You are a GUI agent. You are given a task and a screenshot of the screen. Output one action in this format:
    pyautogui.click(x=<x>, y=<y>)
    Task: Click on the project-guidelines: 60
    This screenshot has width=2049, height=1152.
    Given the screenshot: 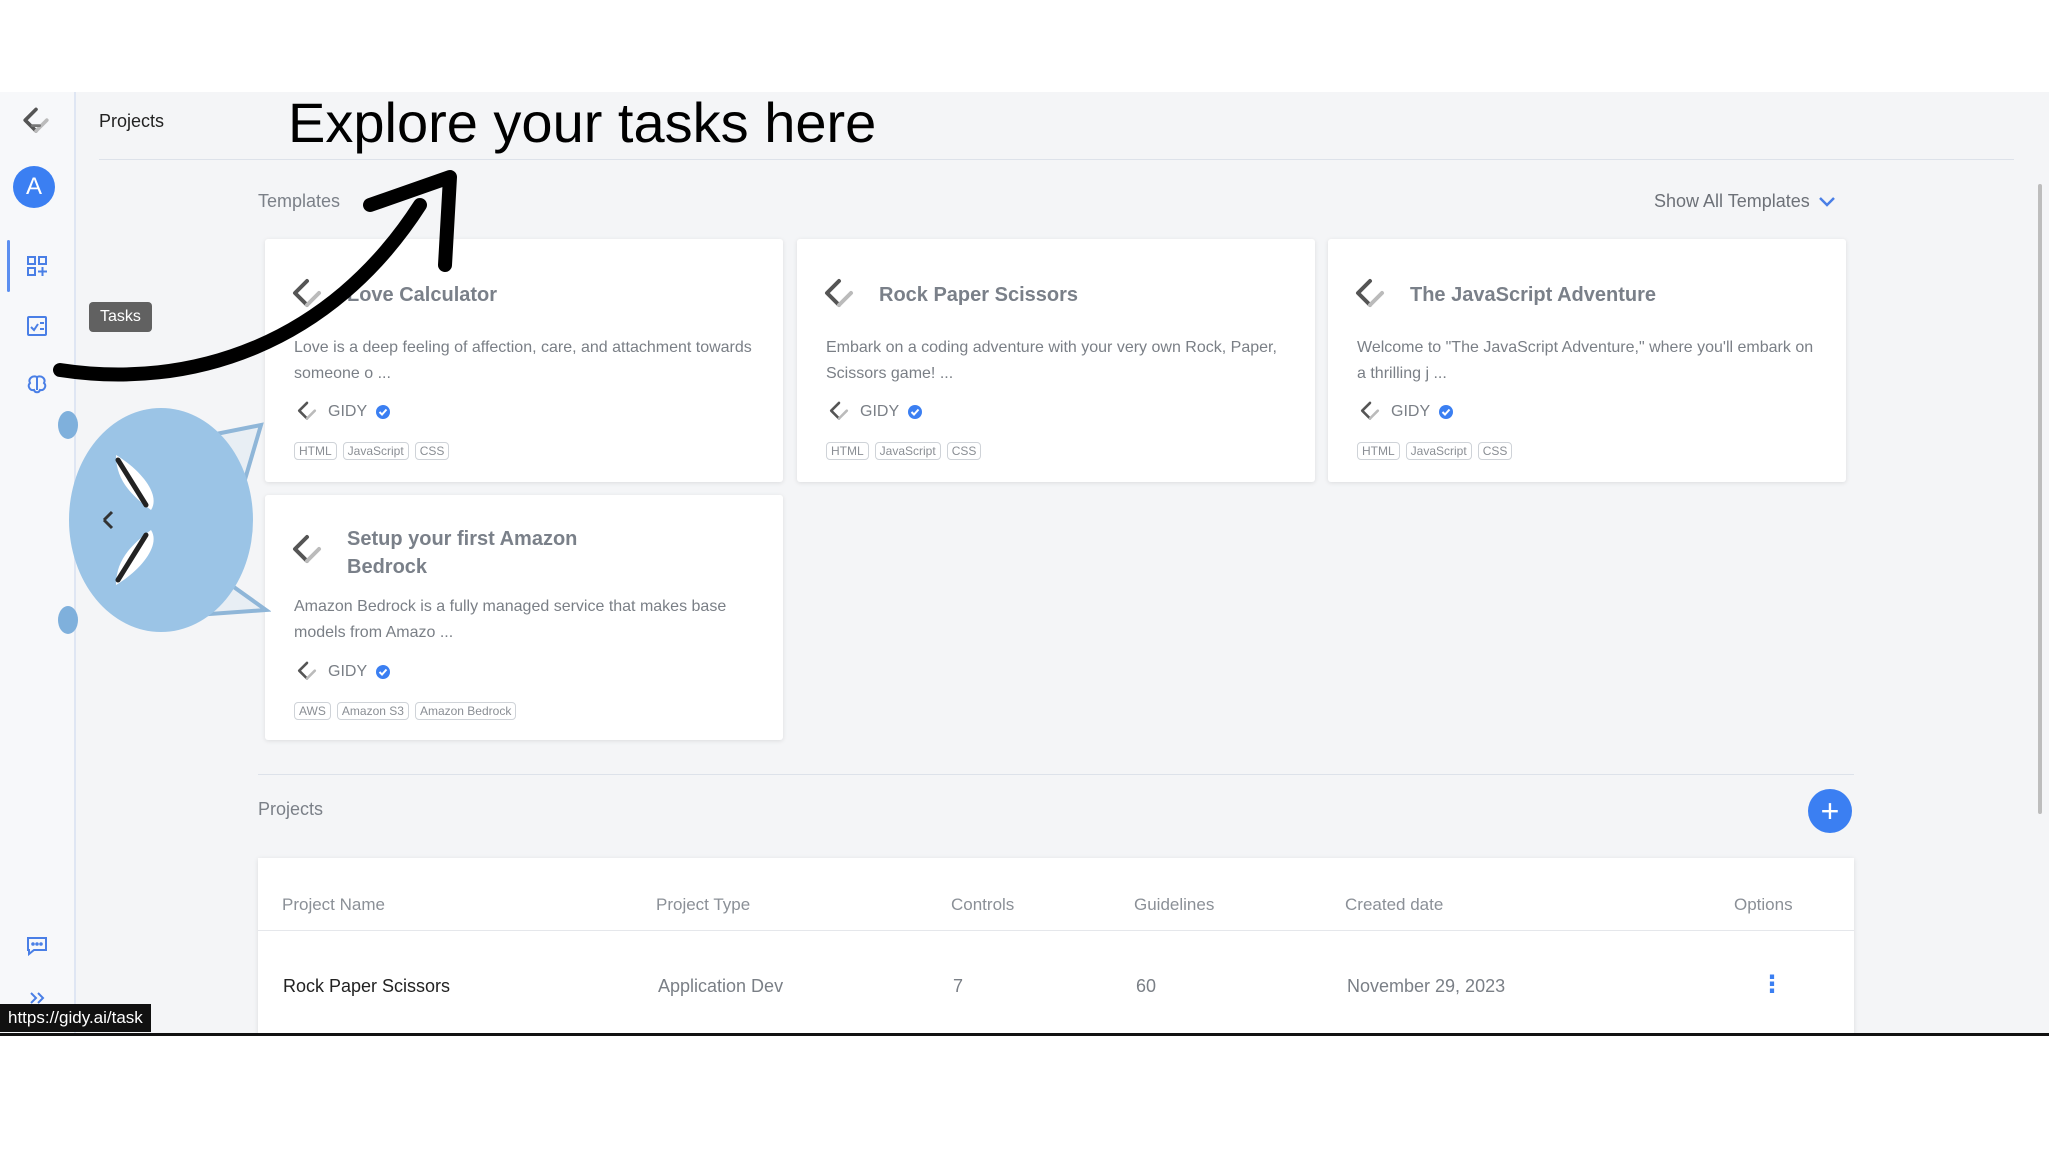 What is the action you would take?
    pyautogui.click(x=1146, y=986)
    